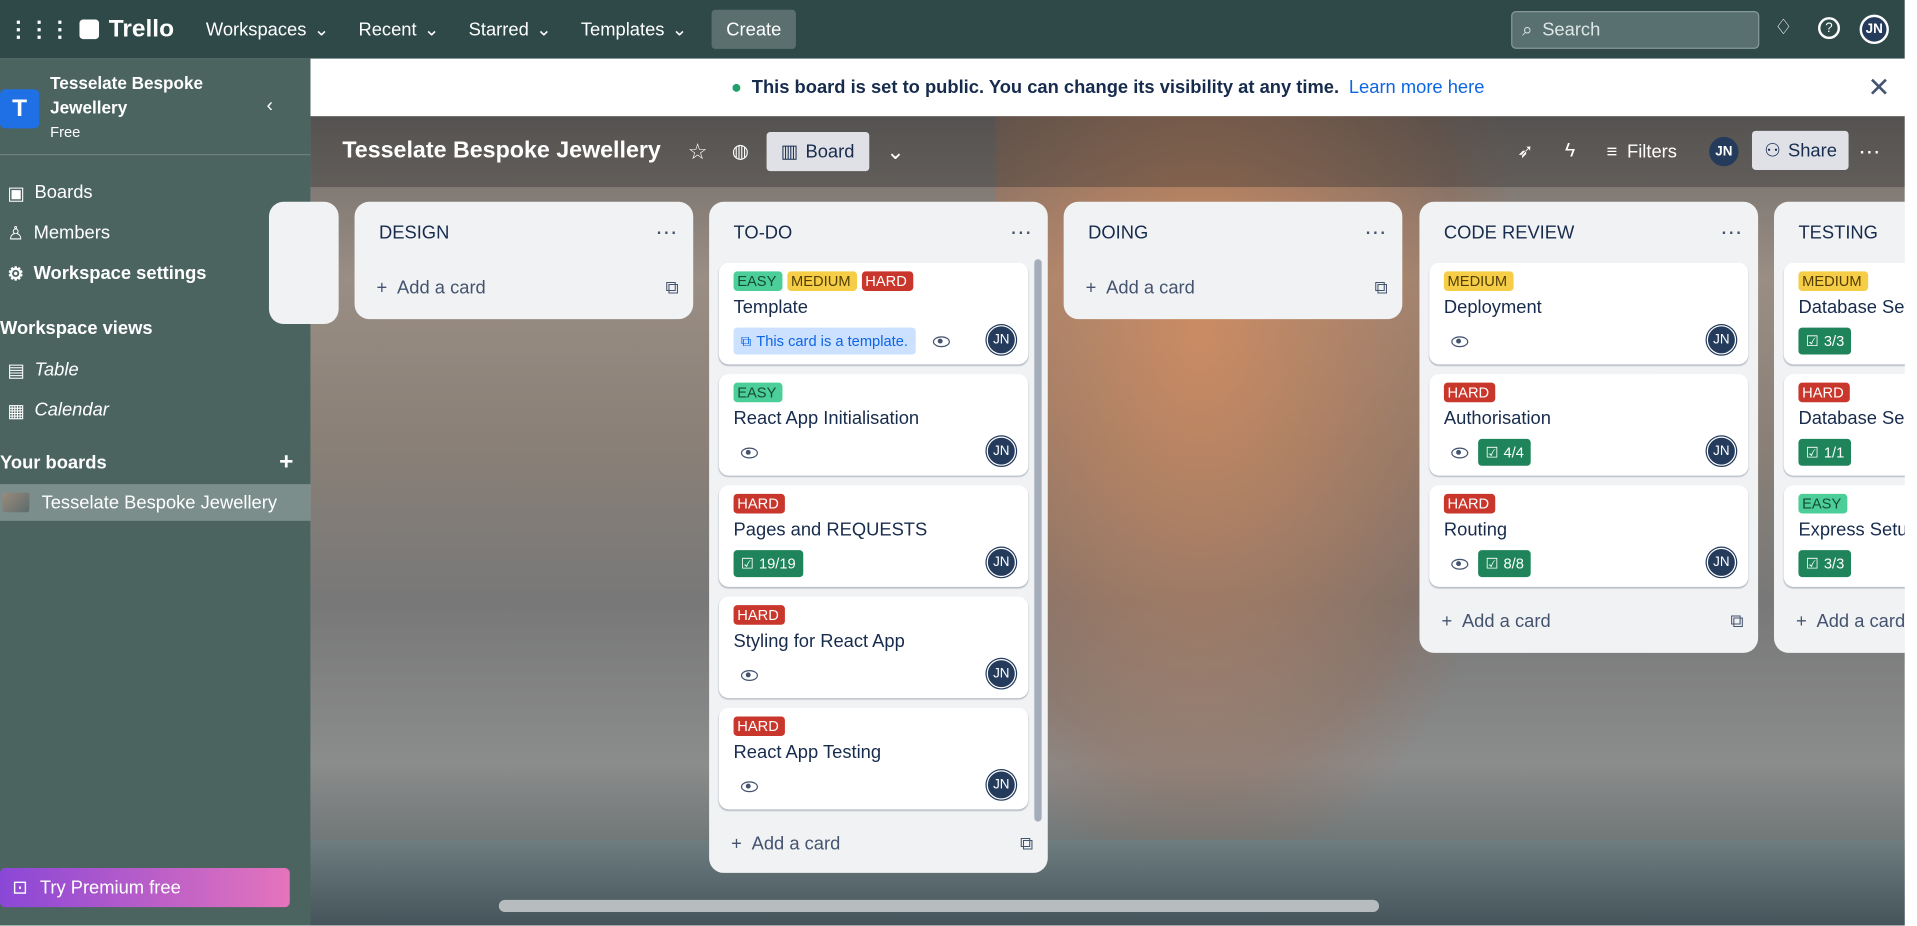 The width and height of the screenshot is (1917, 926). What do you see at coordinates (1783, 28) in the screenshot?
I see `notifications-icon: ♢` at bounding box center [1783, 28].